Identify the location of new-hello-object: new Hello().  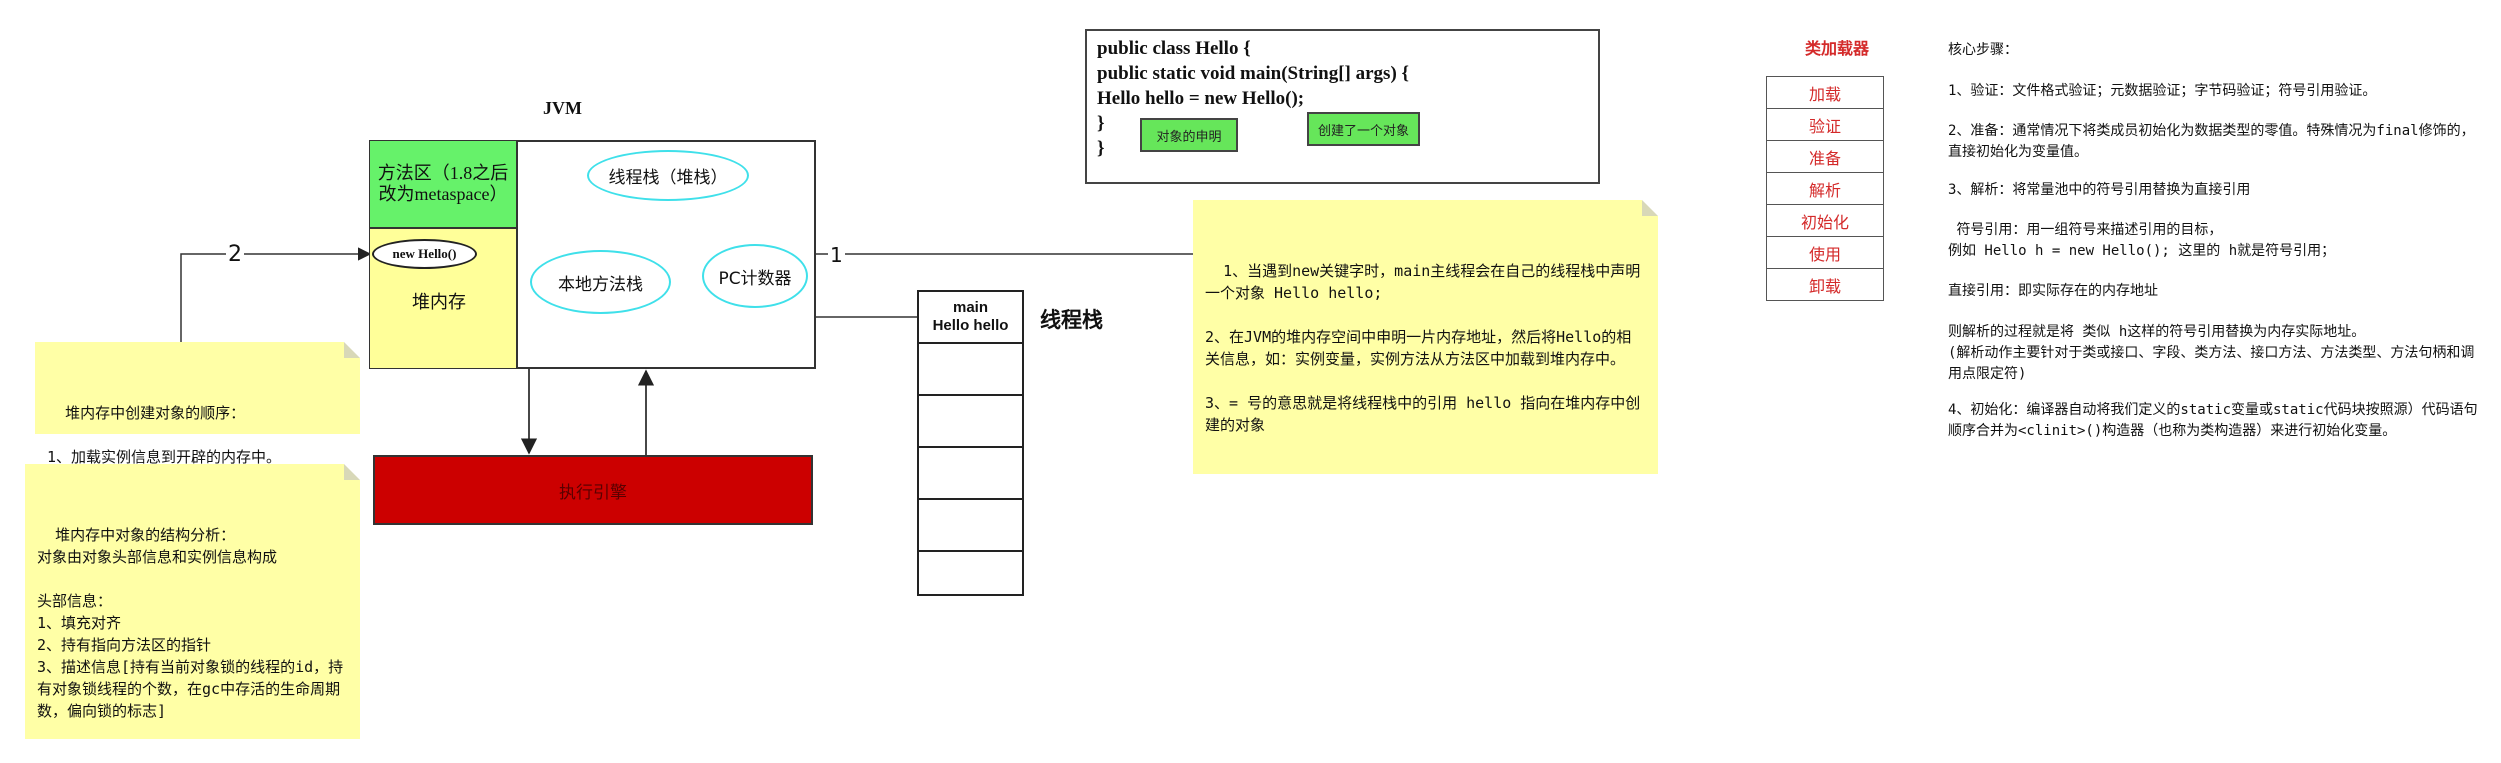
(424, 254).